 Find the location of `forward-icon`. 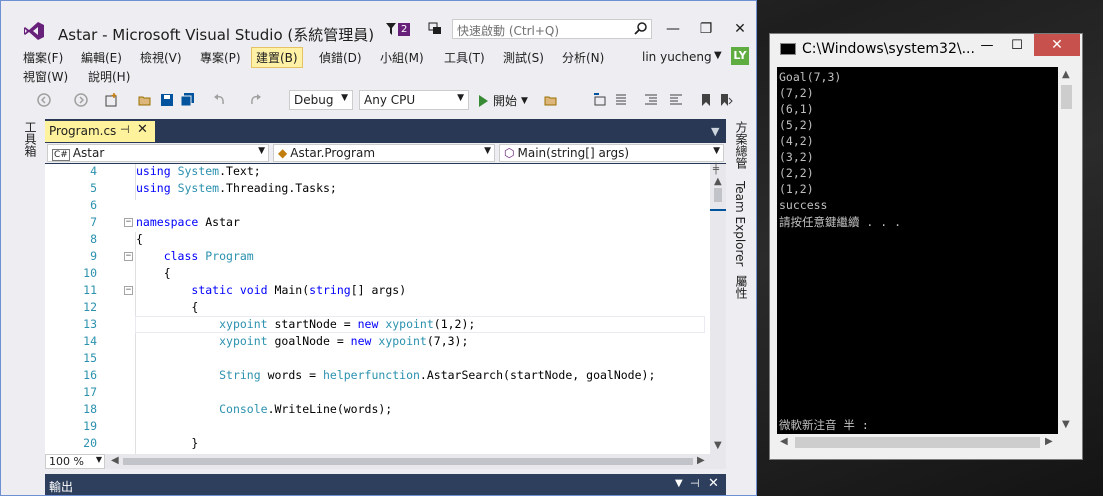

forward-icon is located at coordinates (81, 100).